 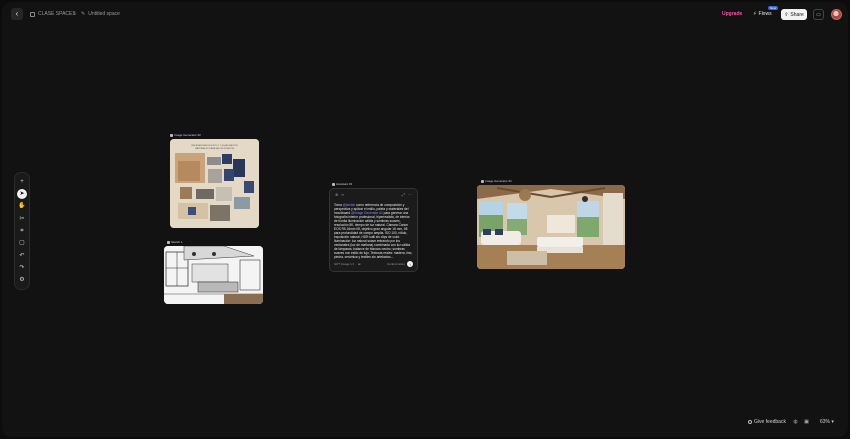 What do you see at coordinates (795, 421) in the screenshot?
I see `globe-icon: ◍` at bounding box center [795, 421].